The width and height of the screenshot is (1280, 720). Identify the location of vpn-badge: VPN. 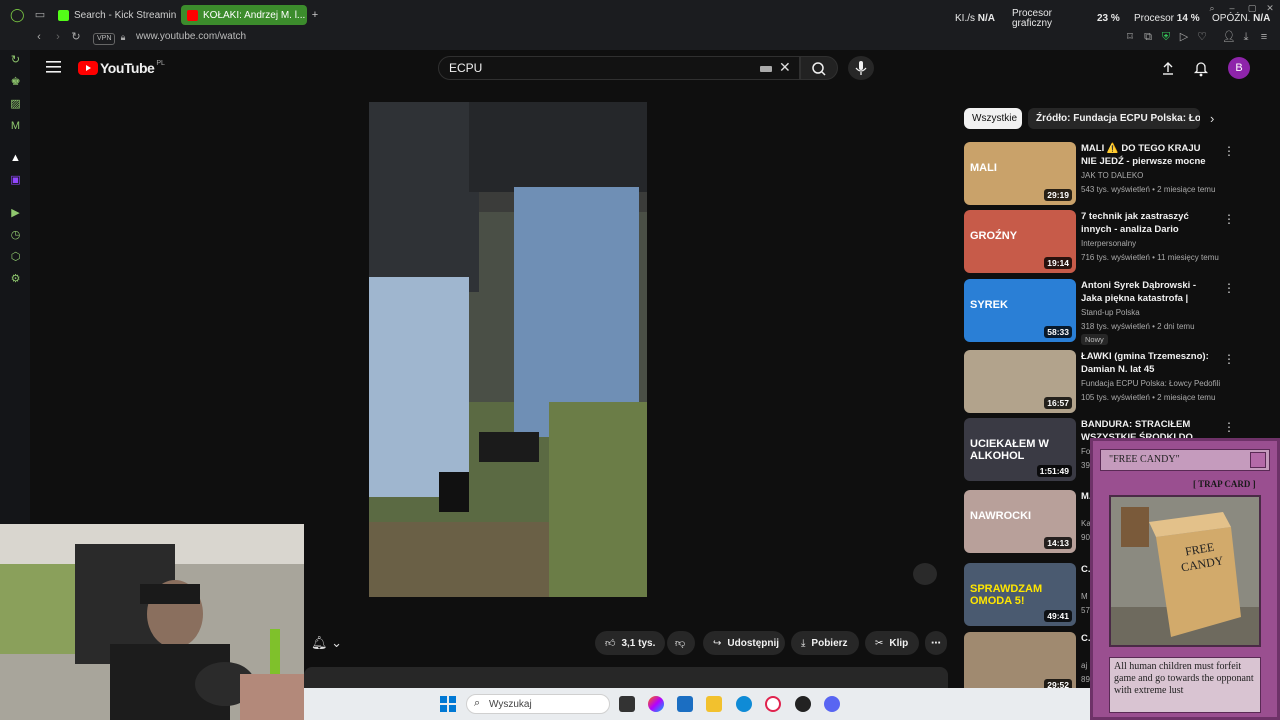
(104, 39).